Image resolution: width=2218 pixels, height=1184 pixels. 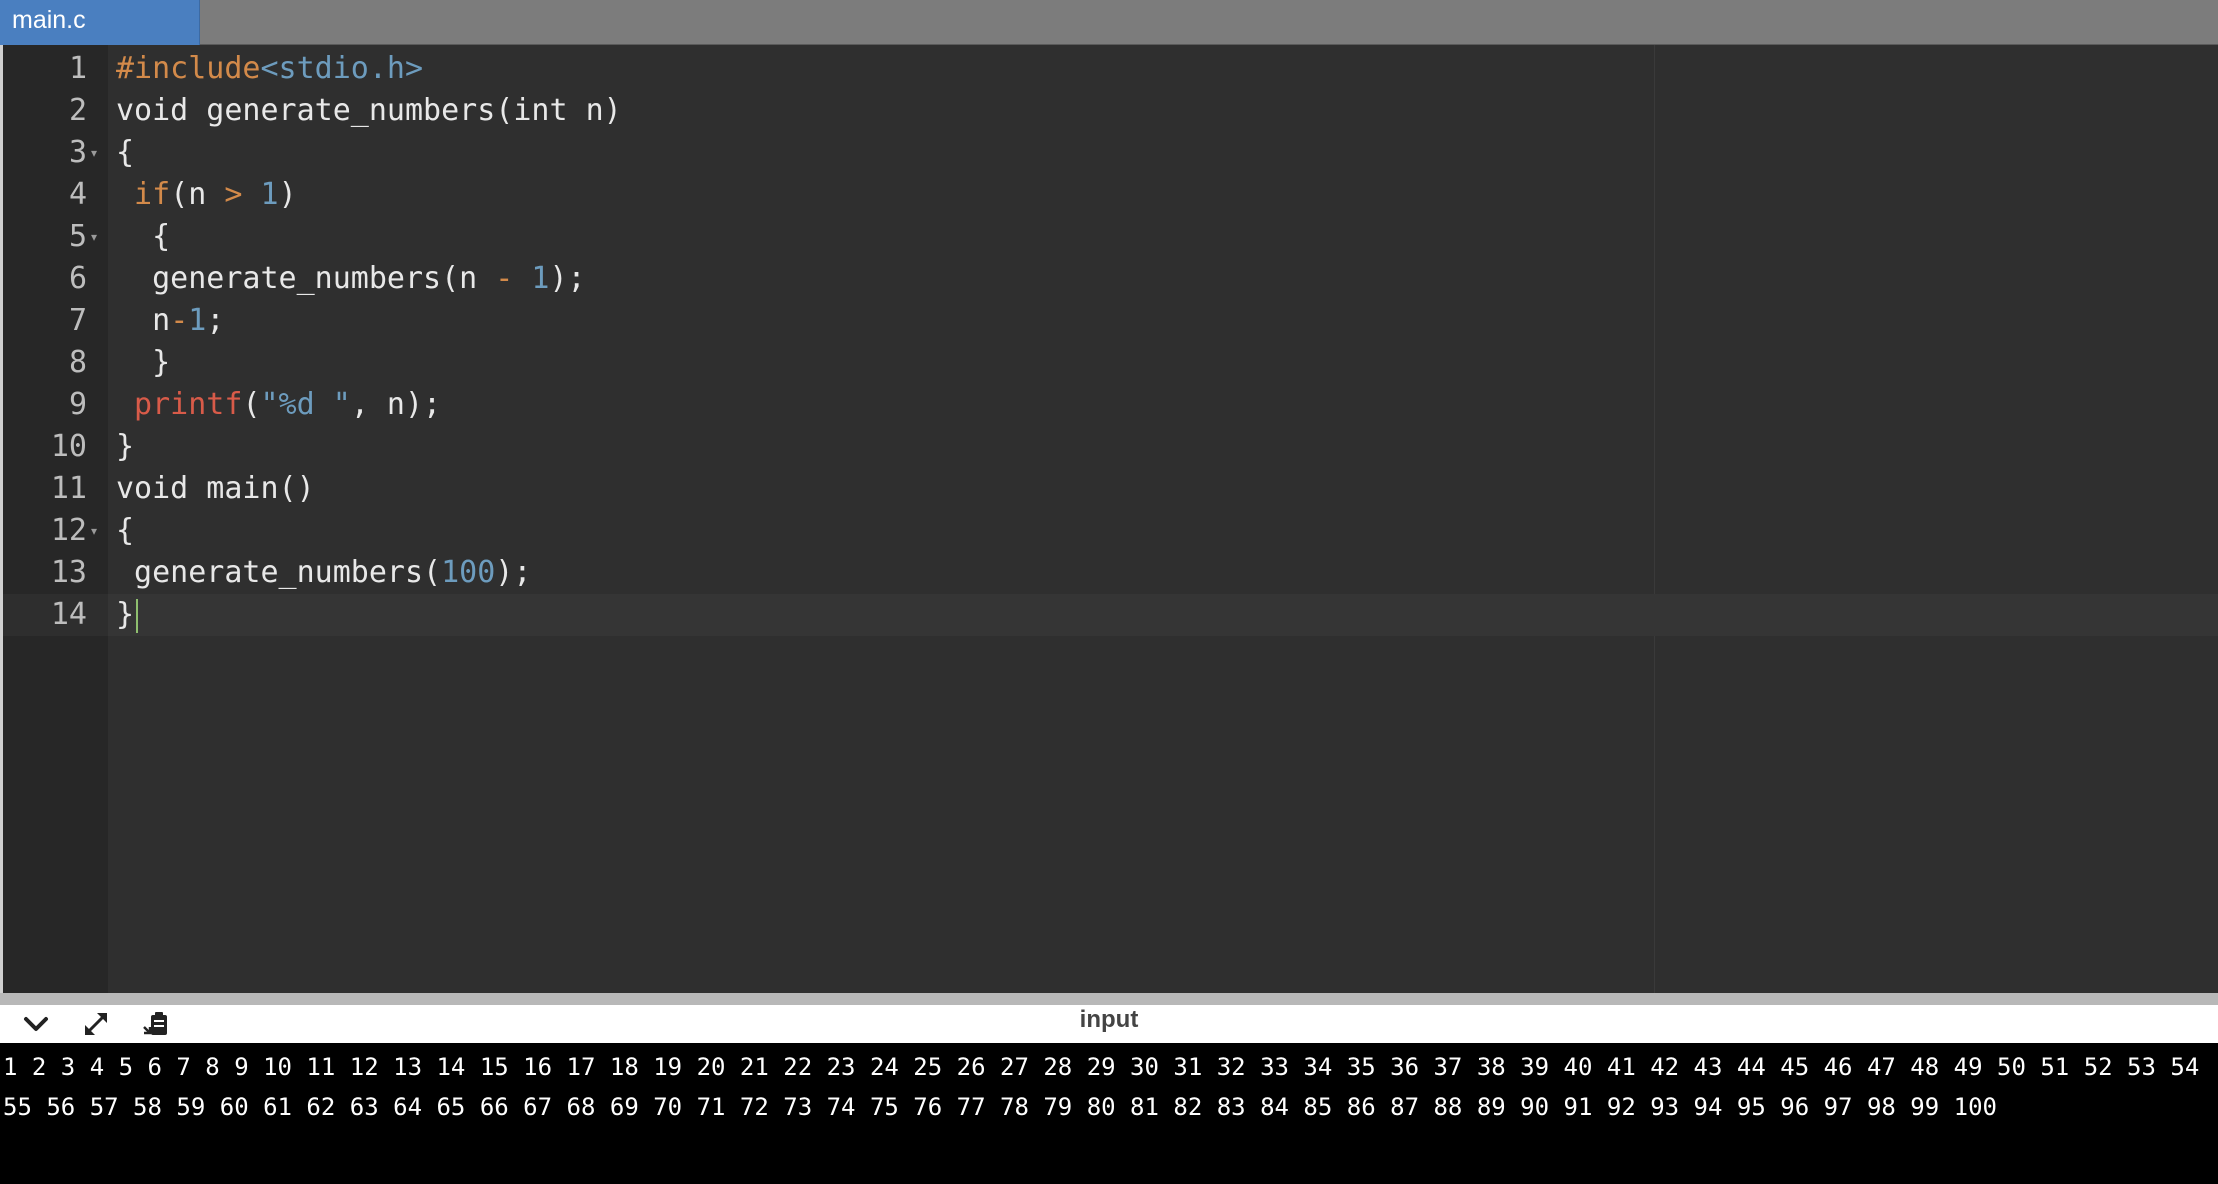 I want to click on text-cursor, so click(x=137, y=615).